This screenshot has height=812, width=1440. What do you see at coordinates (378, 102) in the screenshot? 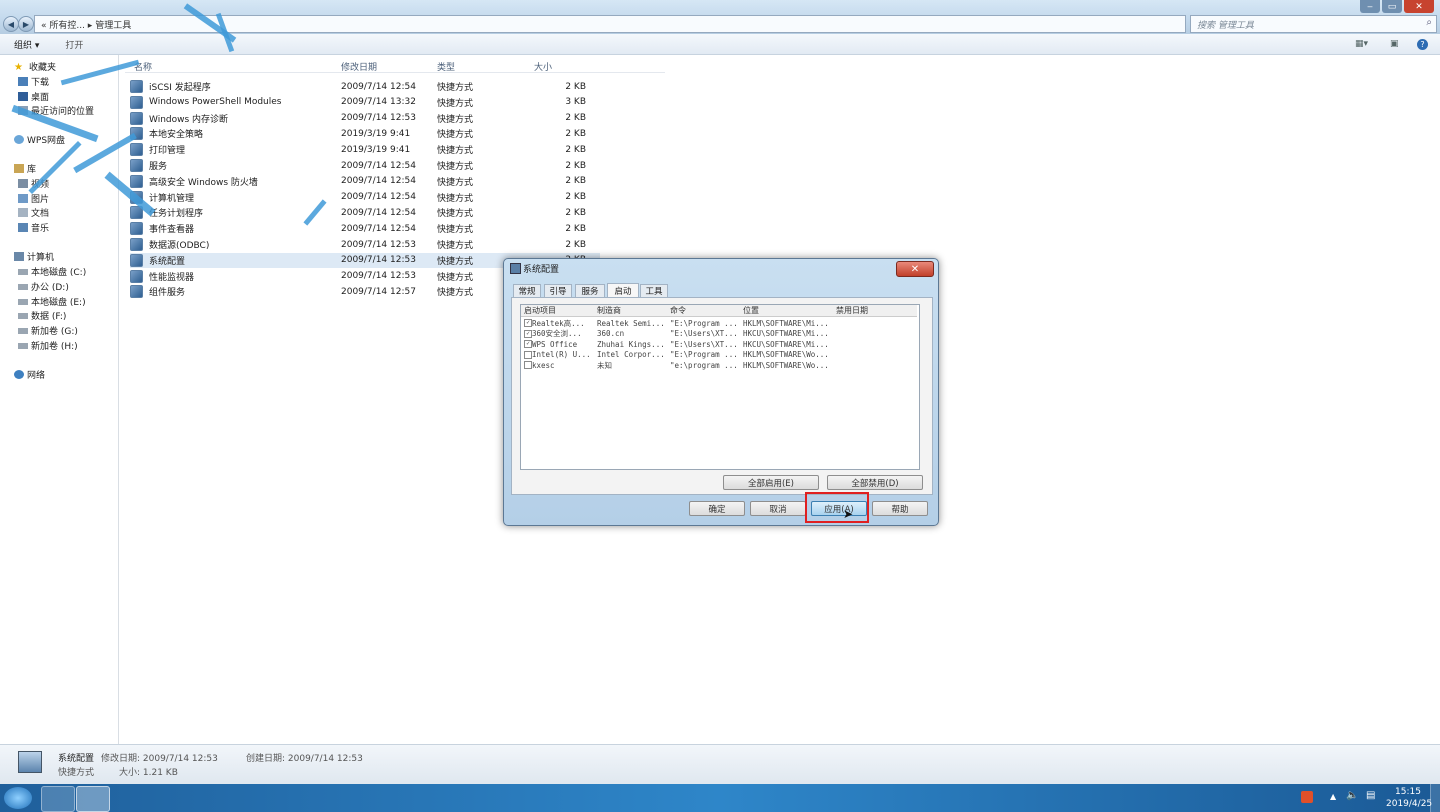
I see `file-date: 2009/7/14 13:32` at bounding box center [378, 102].